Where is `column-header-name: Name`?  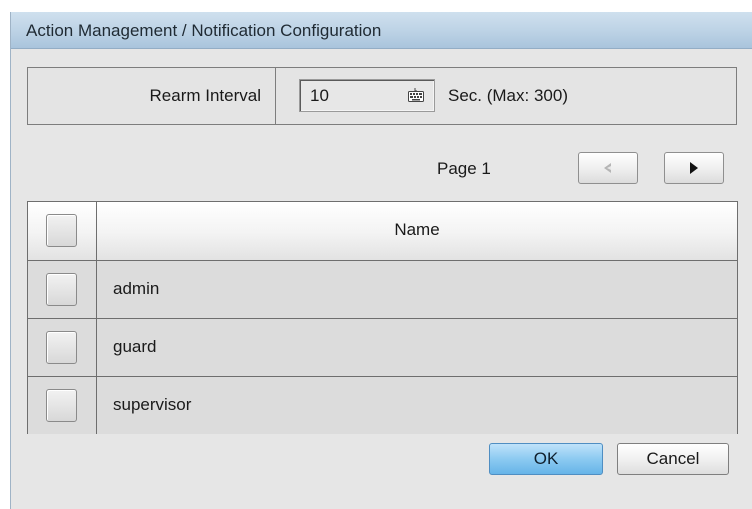 column-header-name: Name is located at coordinates (417, 231).